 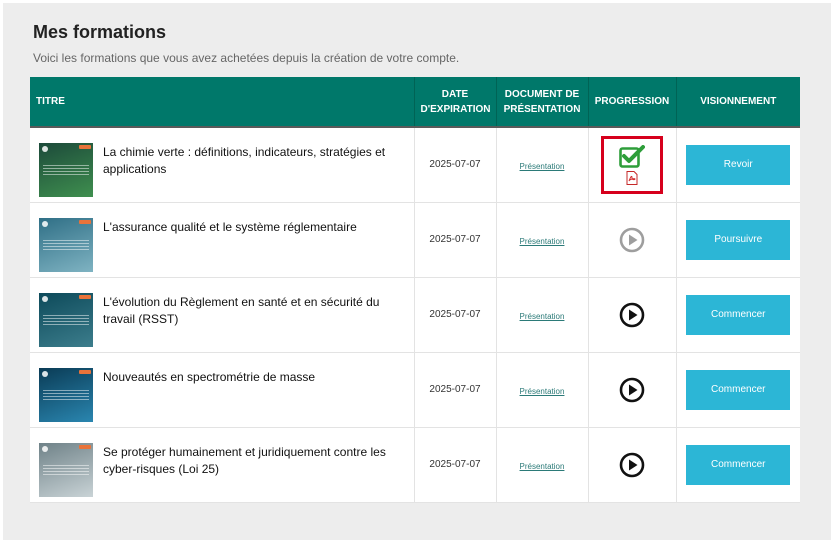 What do you see at coordinates (209, 377) in the screenshot?
I see `course-title: Nouveautés en spectrométrie de masse` at bounding box center [209, 377].